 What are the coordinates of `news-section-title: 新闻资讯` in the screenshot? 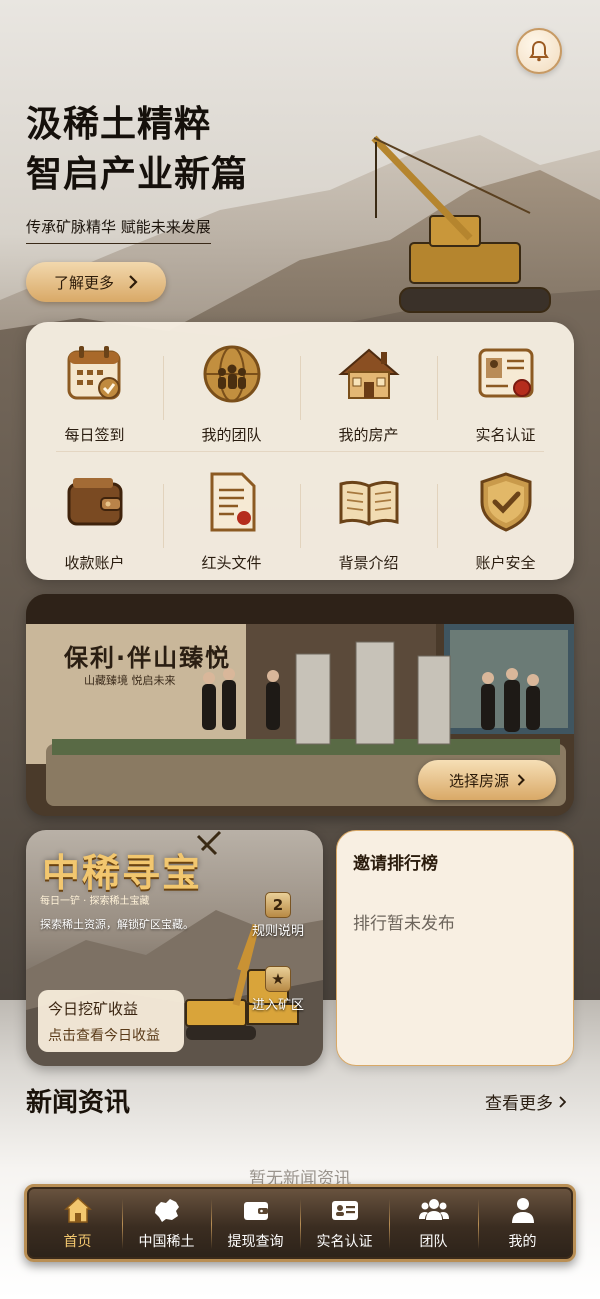 It's located at (78, 1103).